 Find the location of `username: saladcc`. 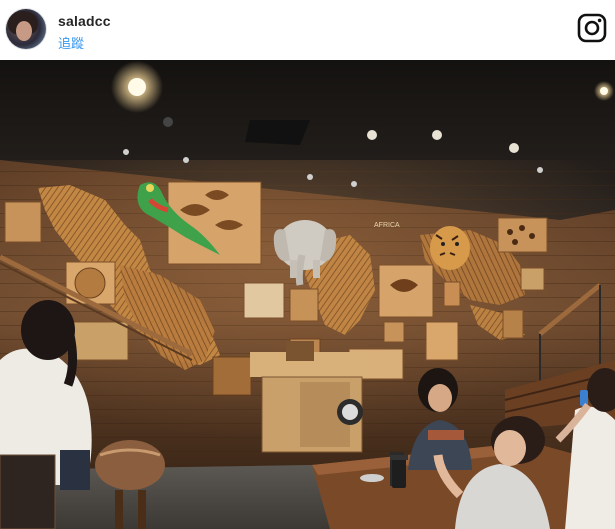

username: saladcc is located at coordinates (84, 21).